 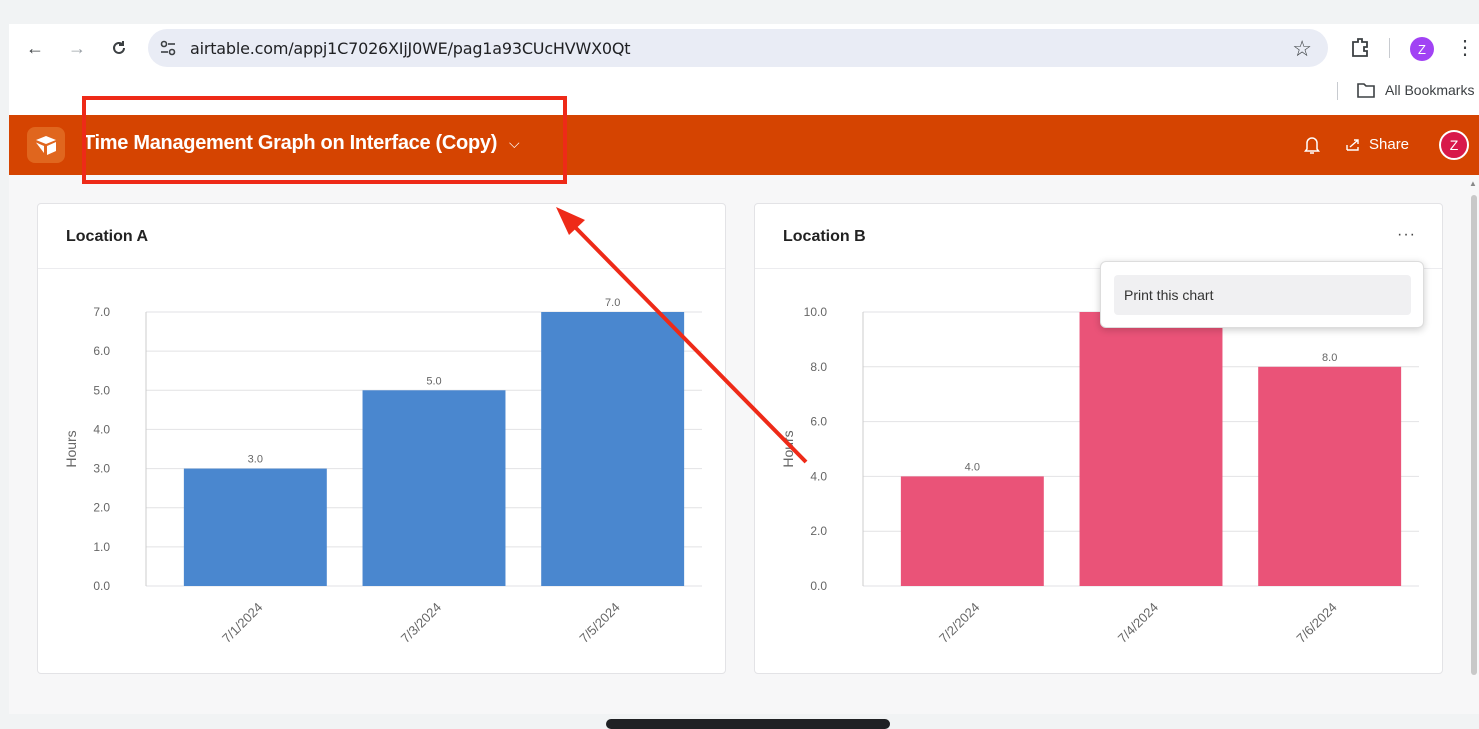 I want to click on site-settings-icon, so click(x=168, y=48).